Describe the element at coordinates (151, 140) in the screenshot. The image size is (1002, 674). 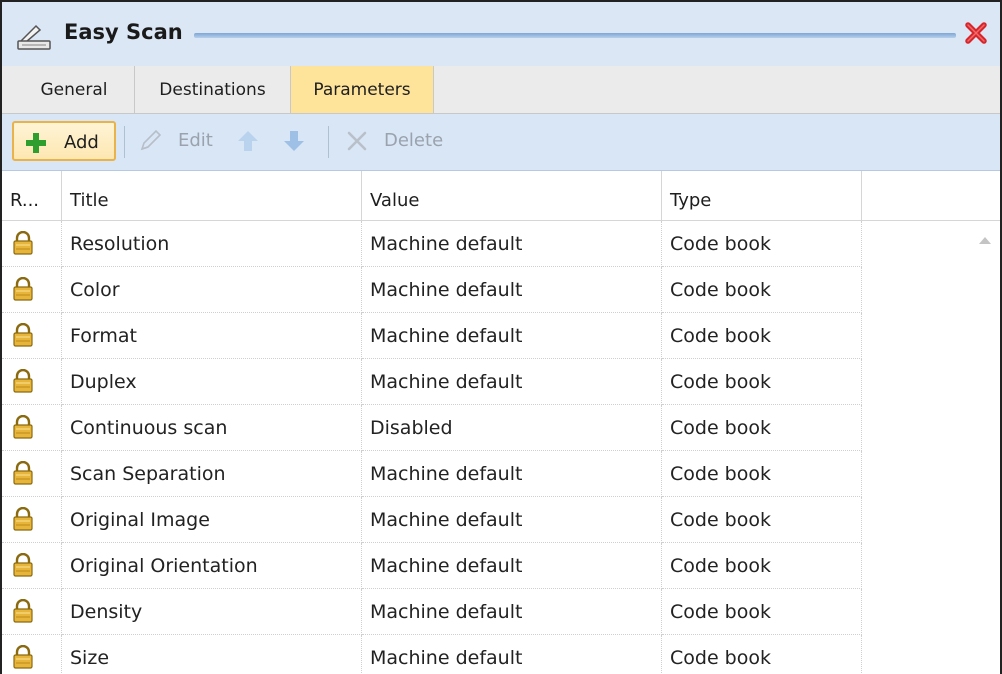
I see `pencil-icon` at that location.